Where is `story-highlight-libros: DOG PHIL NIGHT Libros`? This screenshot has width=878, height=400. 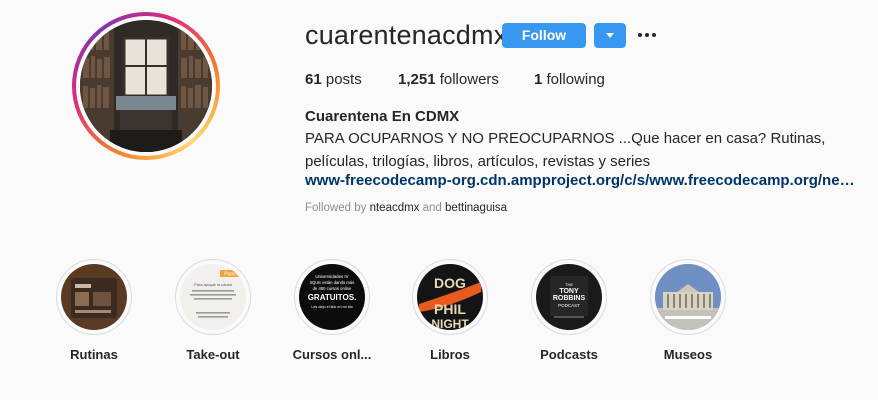 story-highlight-libros: DOG PHIL NIGHT Libros is located at coordinates (450, 310).